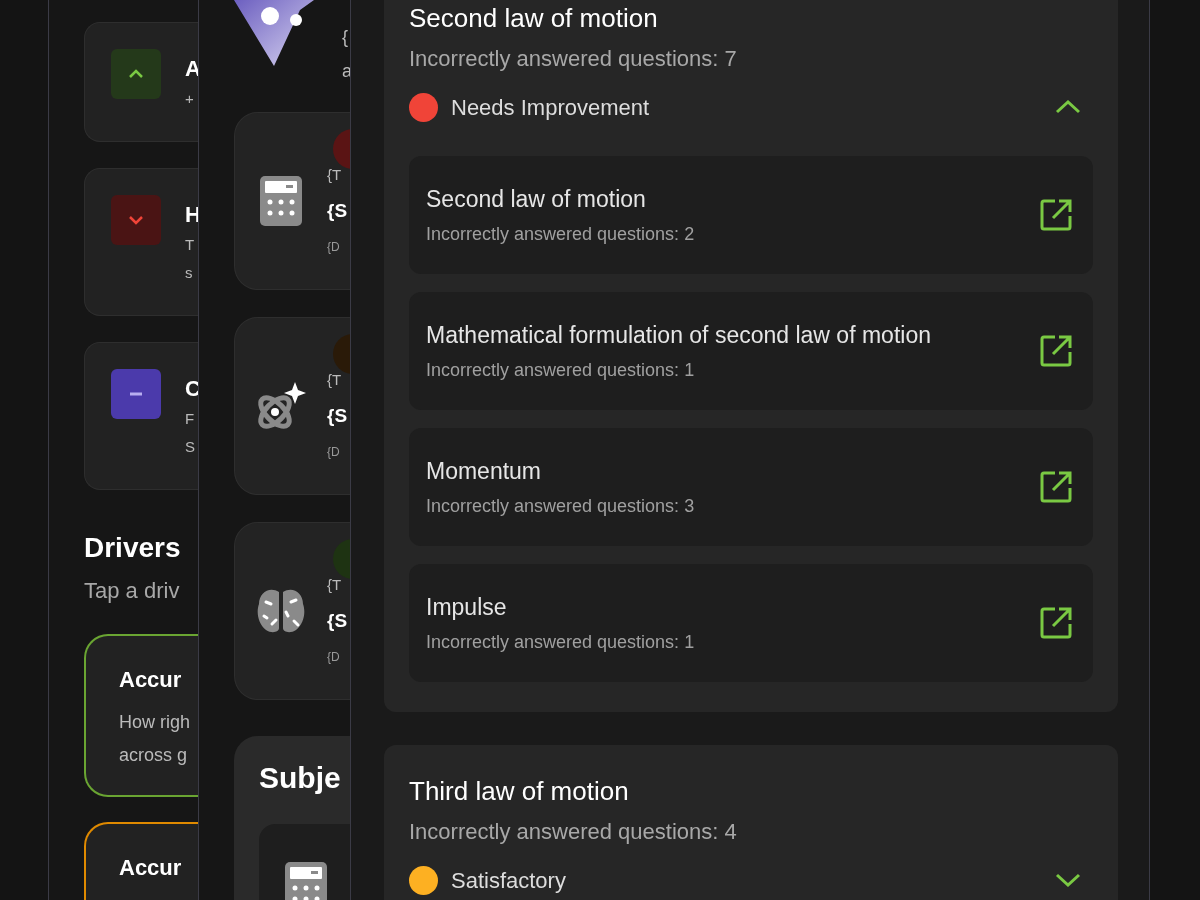  Describe the element at coordinates (534, 18) in the screenshot. I see `topic-title: Second law of motion` at that location.